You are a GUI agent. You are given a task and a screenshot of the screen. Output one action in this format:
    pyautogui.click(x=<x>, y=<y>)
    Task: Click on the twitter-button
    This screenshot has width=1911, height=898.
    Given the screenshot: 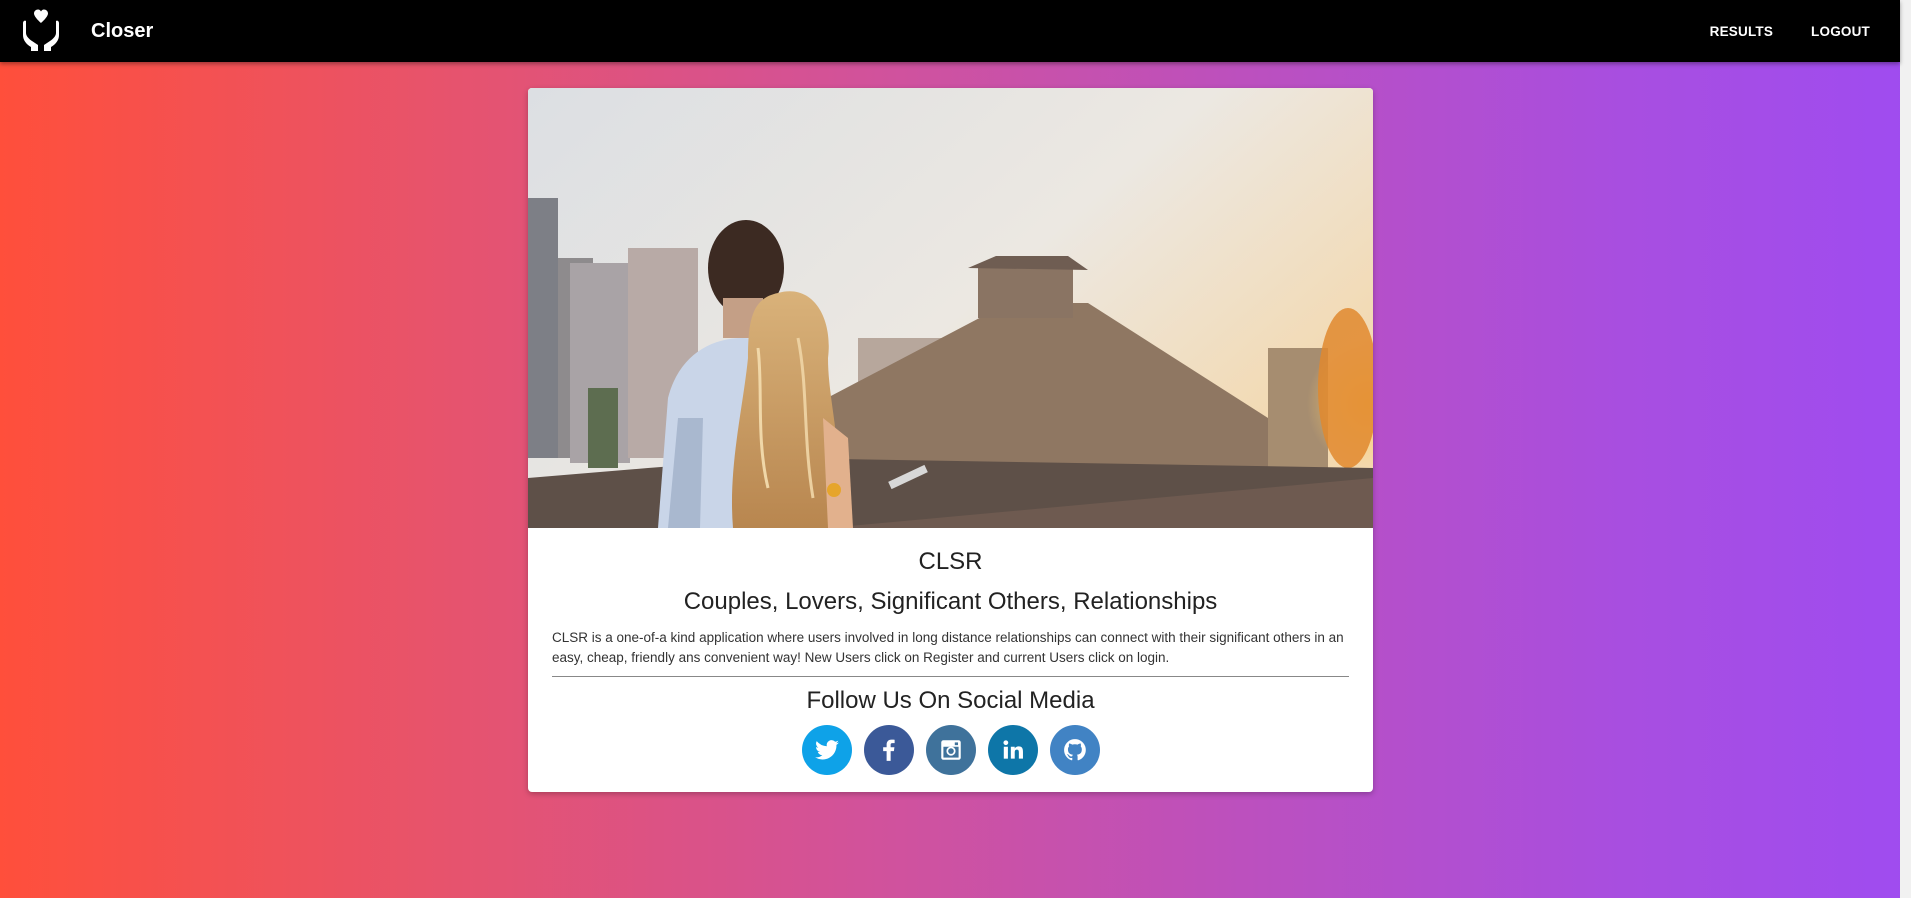 What is the action you would take?
    pyautogui.click(x=826, y=750)
    